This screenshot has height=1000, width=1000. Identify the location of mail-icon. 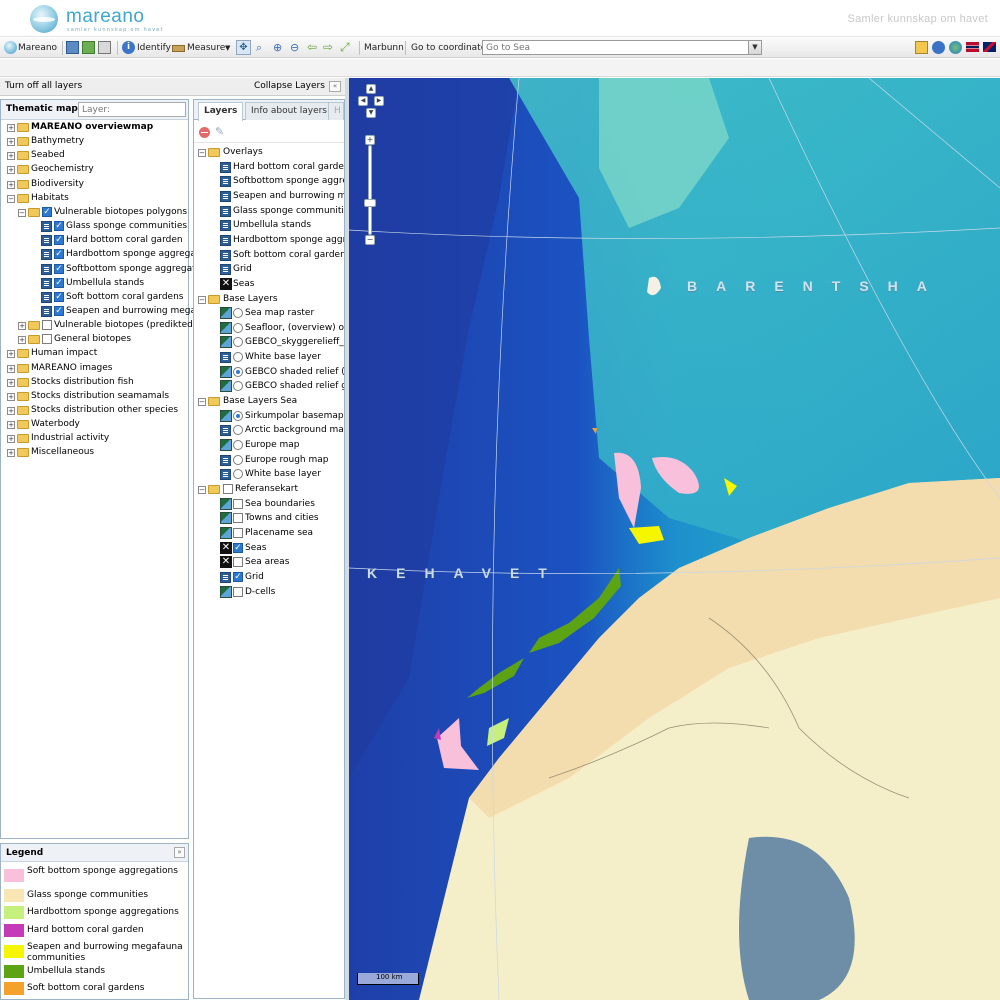
(921, 47).